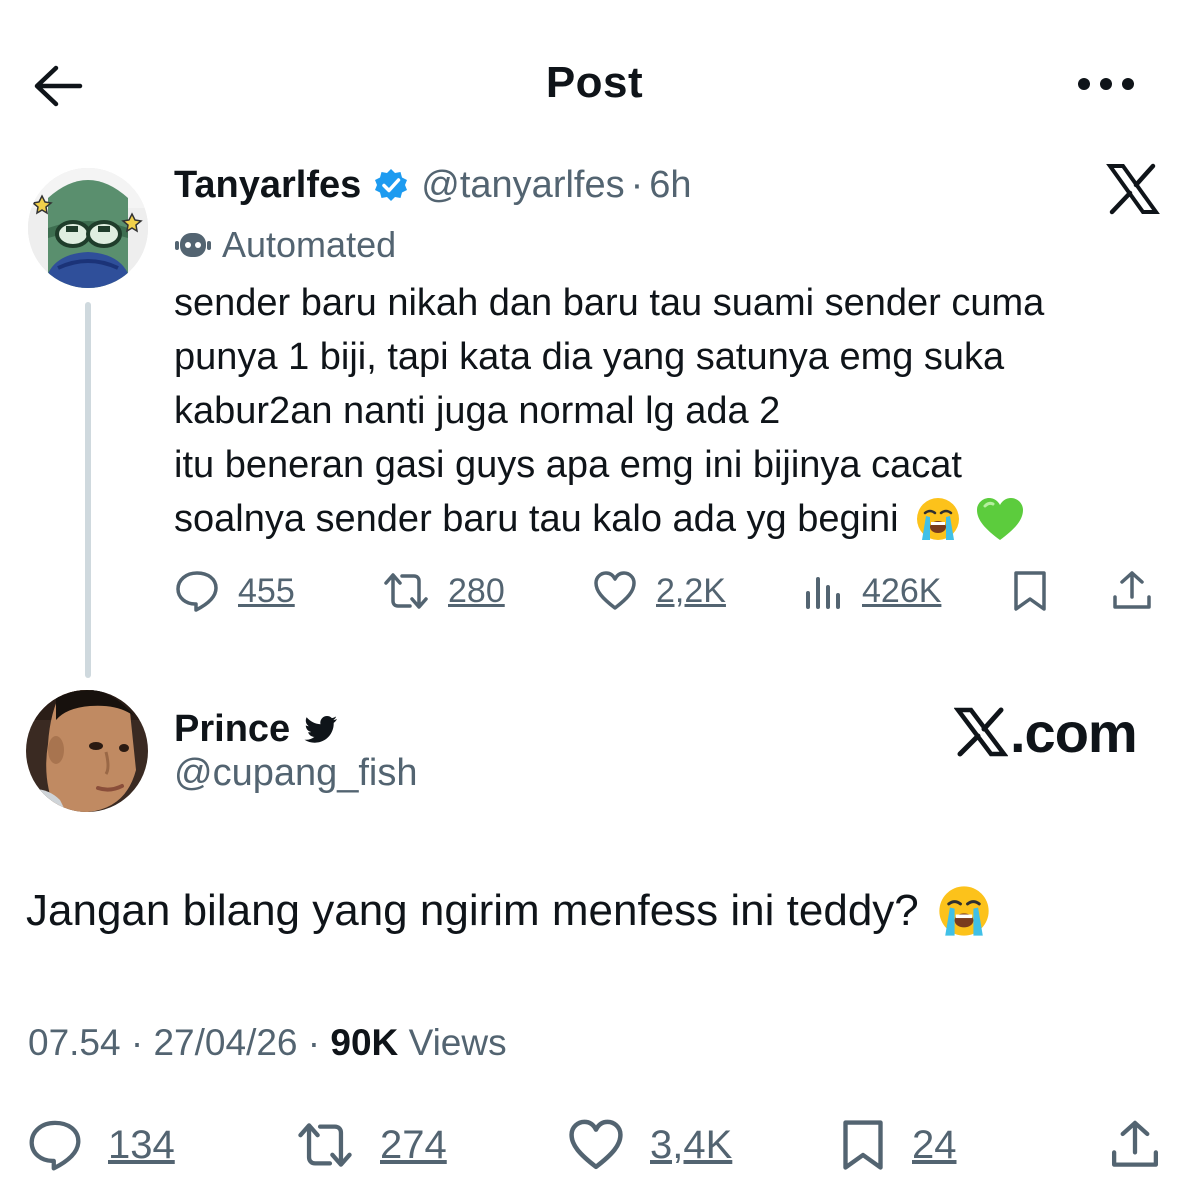  What do you see at coordinates (321, 729) in the screenshot?
I see `twitter-bird-icon` at bounding box center [321, 729].